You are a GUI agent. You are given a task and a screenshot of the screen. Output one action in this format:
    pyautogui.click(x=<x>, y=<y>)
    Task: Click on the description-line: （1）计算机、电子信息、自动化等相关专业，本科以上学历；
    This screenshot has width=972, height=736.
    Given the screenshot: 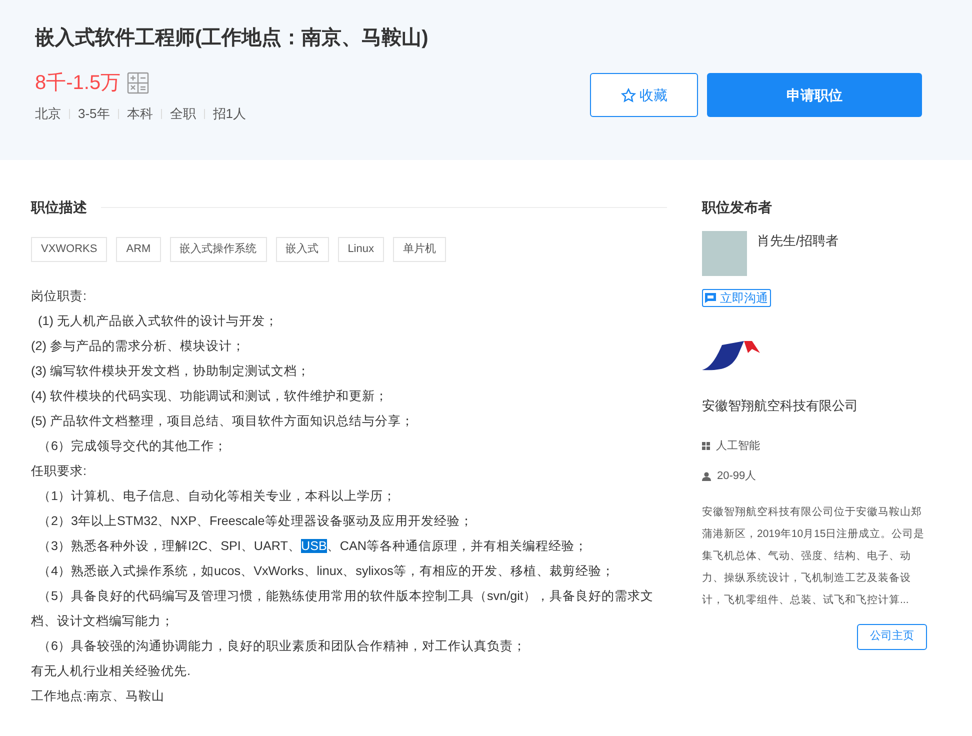 What is the action you would take?
    pyautogui.click(x=217, y=496)
    